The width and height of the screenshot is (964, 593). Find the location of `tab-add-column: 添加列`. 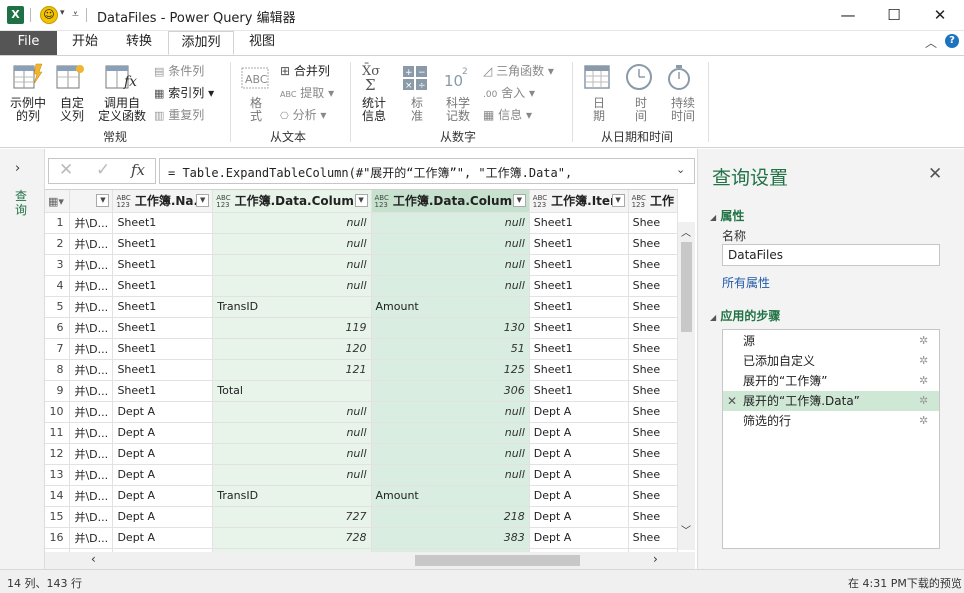

tab-add-column: 添加列 is located at coordinates (201, 43).